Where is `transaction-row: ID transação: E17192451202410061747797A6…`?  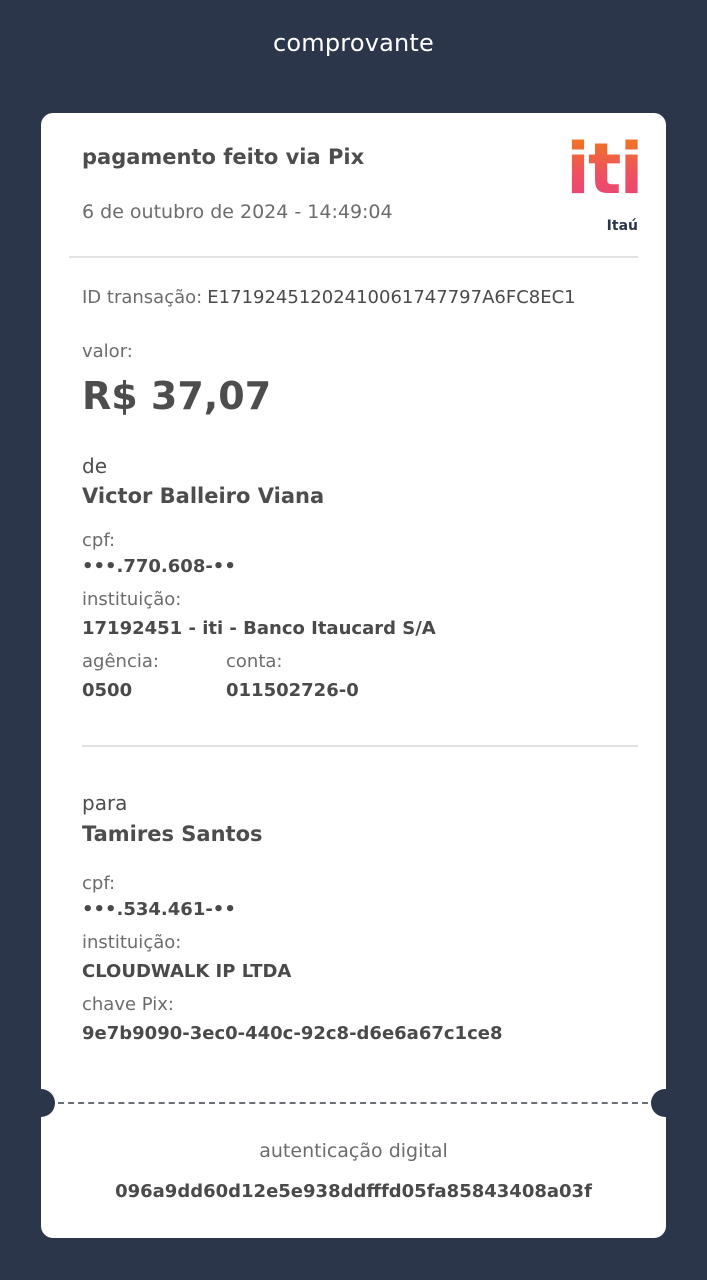
transaction-row: ID transação: E17192451202410061747797A6… is located at coordinates (329, 297).